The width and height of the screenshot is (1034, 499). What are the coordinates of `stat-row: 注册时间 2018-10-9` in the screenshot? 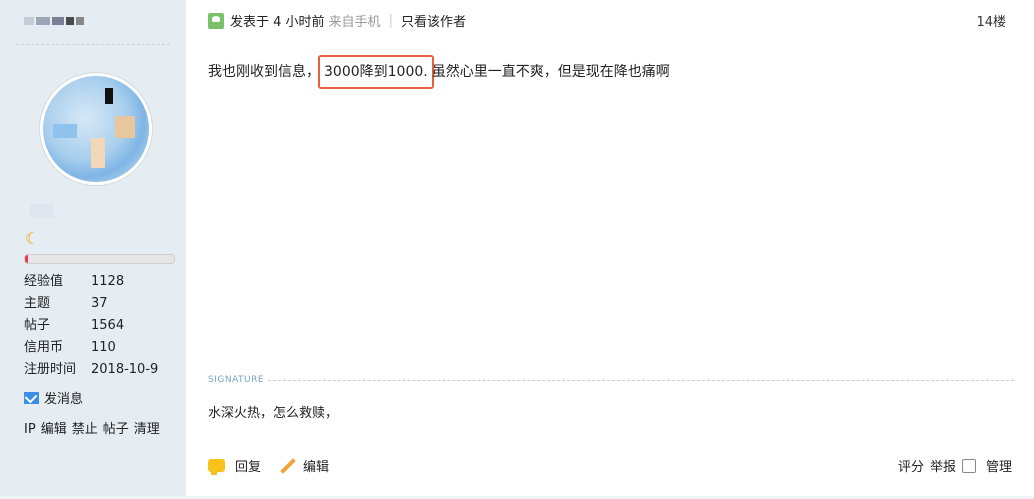 It's located at (91, 370).